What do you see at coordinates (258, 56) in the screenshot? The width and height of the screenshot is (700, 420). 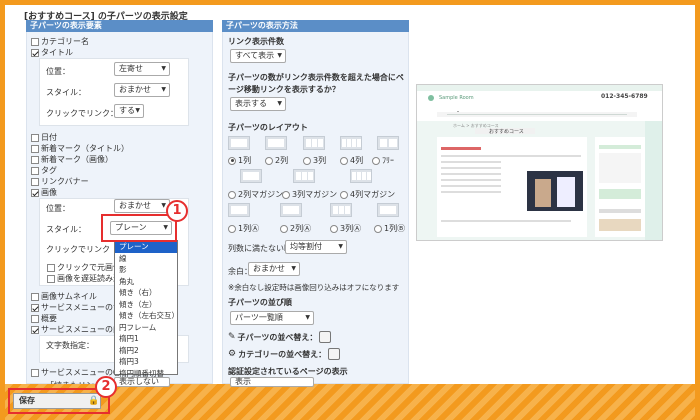 I see `link-count-select: すべて表示 ▼` at bounding box center [258, 56].